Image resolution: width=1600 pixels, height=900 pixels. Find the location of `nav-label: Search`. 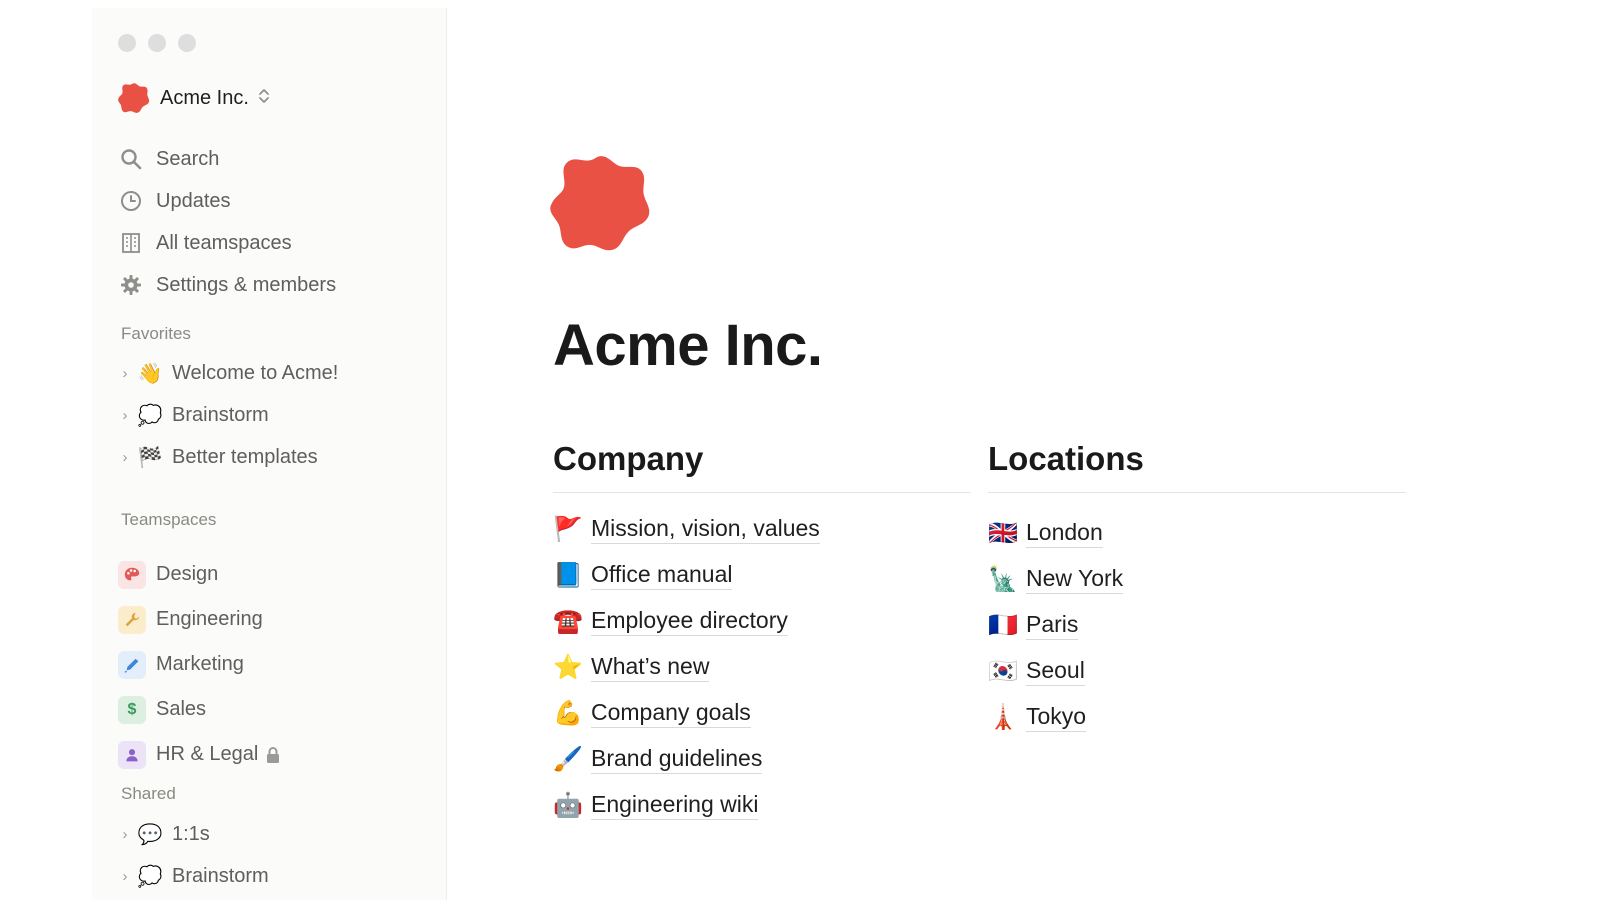

nav-label: Search is located at coordinates (188, 158).